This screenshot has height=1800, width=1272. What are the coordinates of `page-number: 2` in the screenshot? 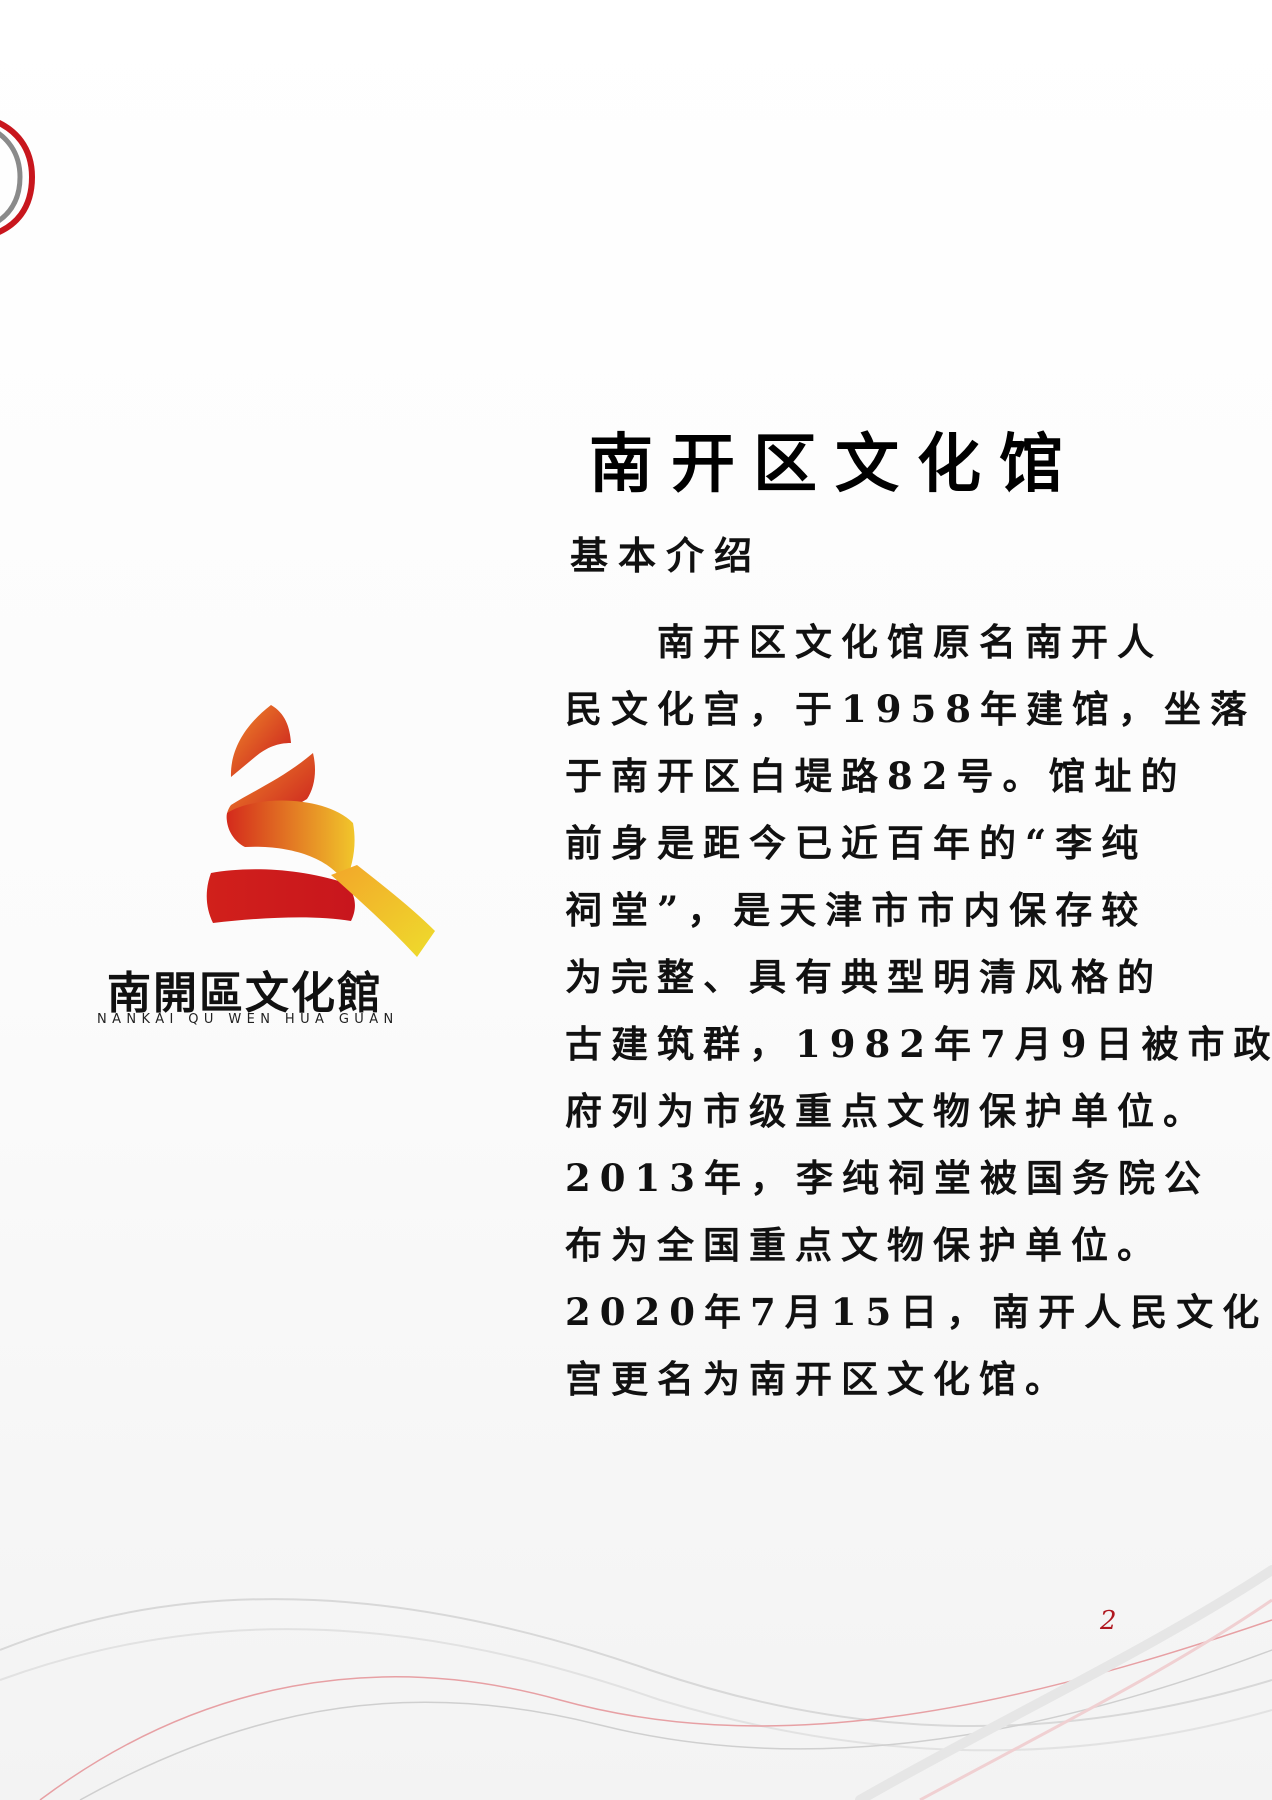 It's located at (1108, 1621).